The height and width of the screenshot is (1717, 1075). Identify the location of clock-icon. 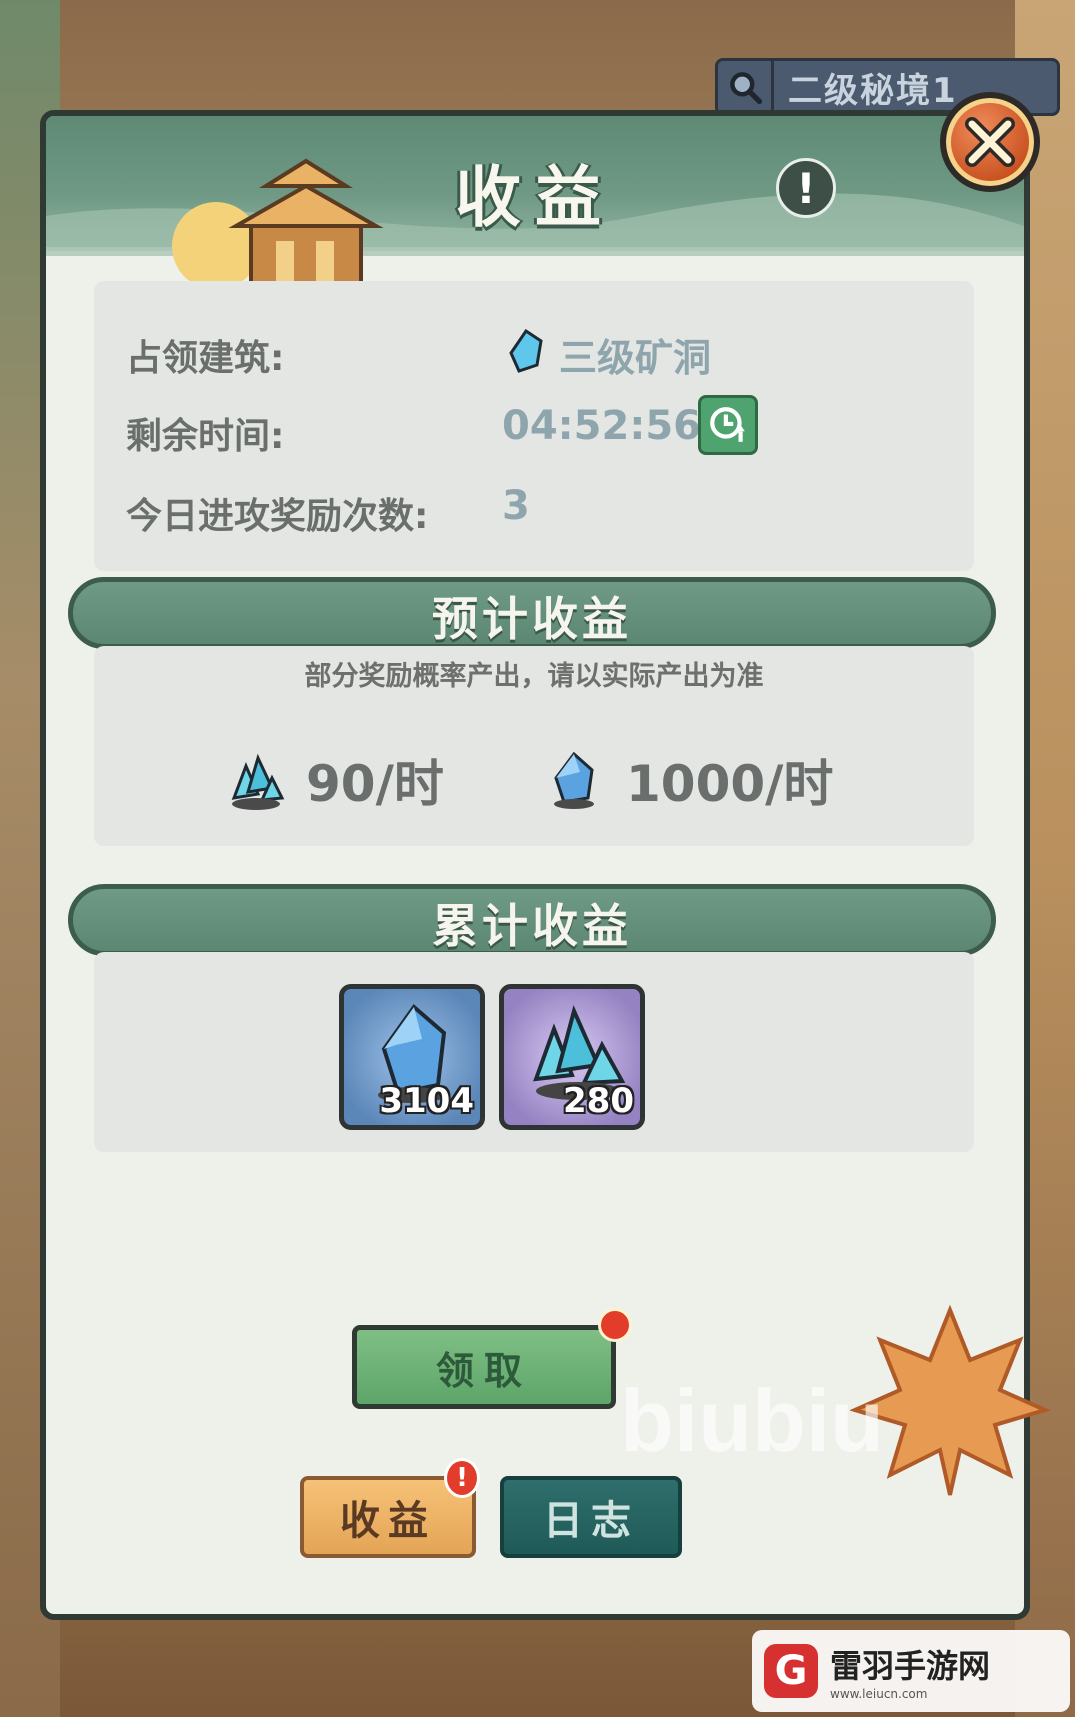
(727, 424).